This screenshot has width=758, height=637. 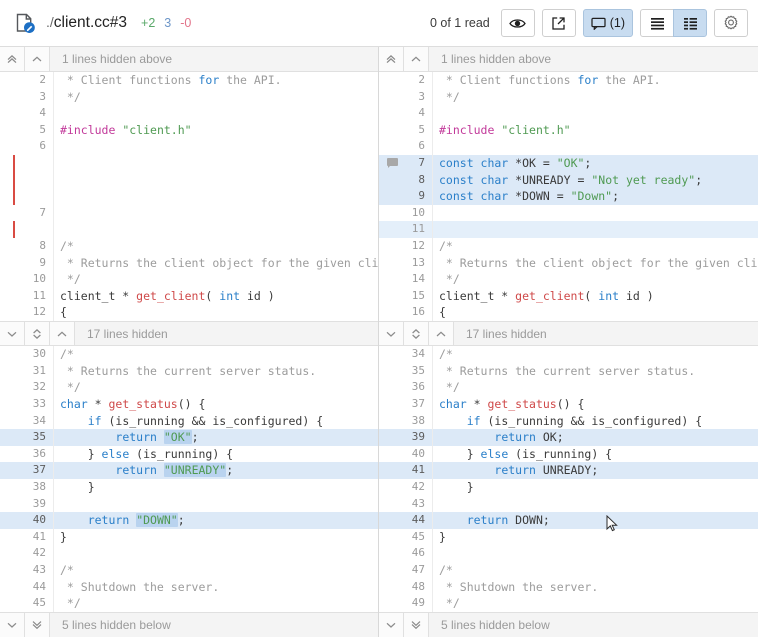 I want to click on code-line: 37 return "UNREADY";, so click(x=189, y=470).